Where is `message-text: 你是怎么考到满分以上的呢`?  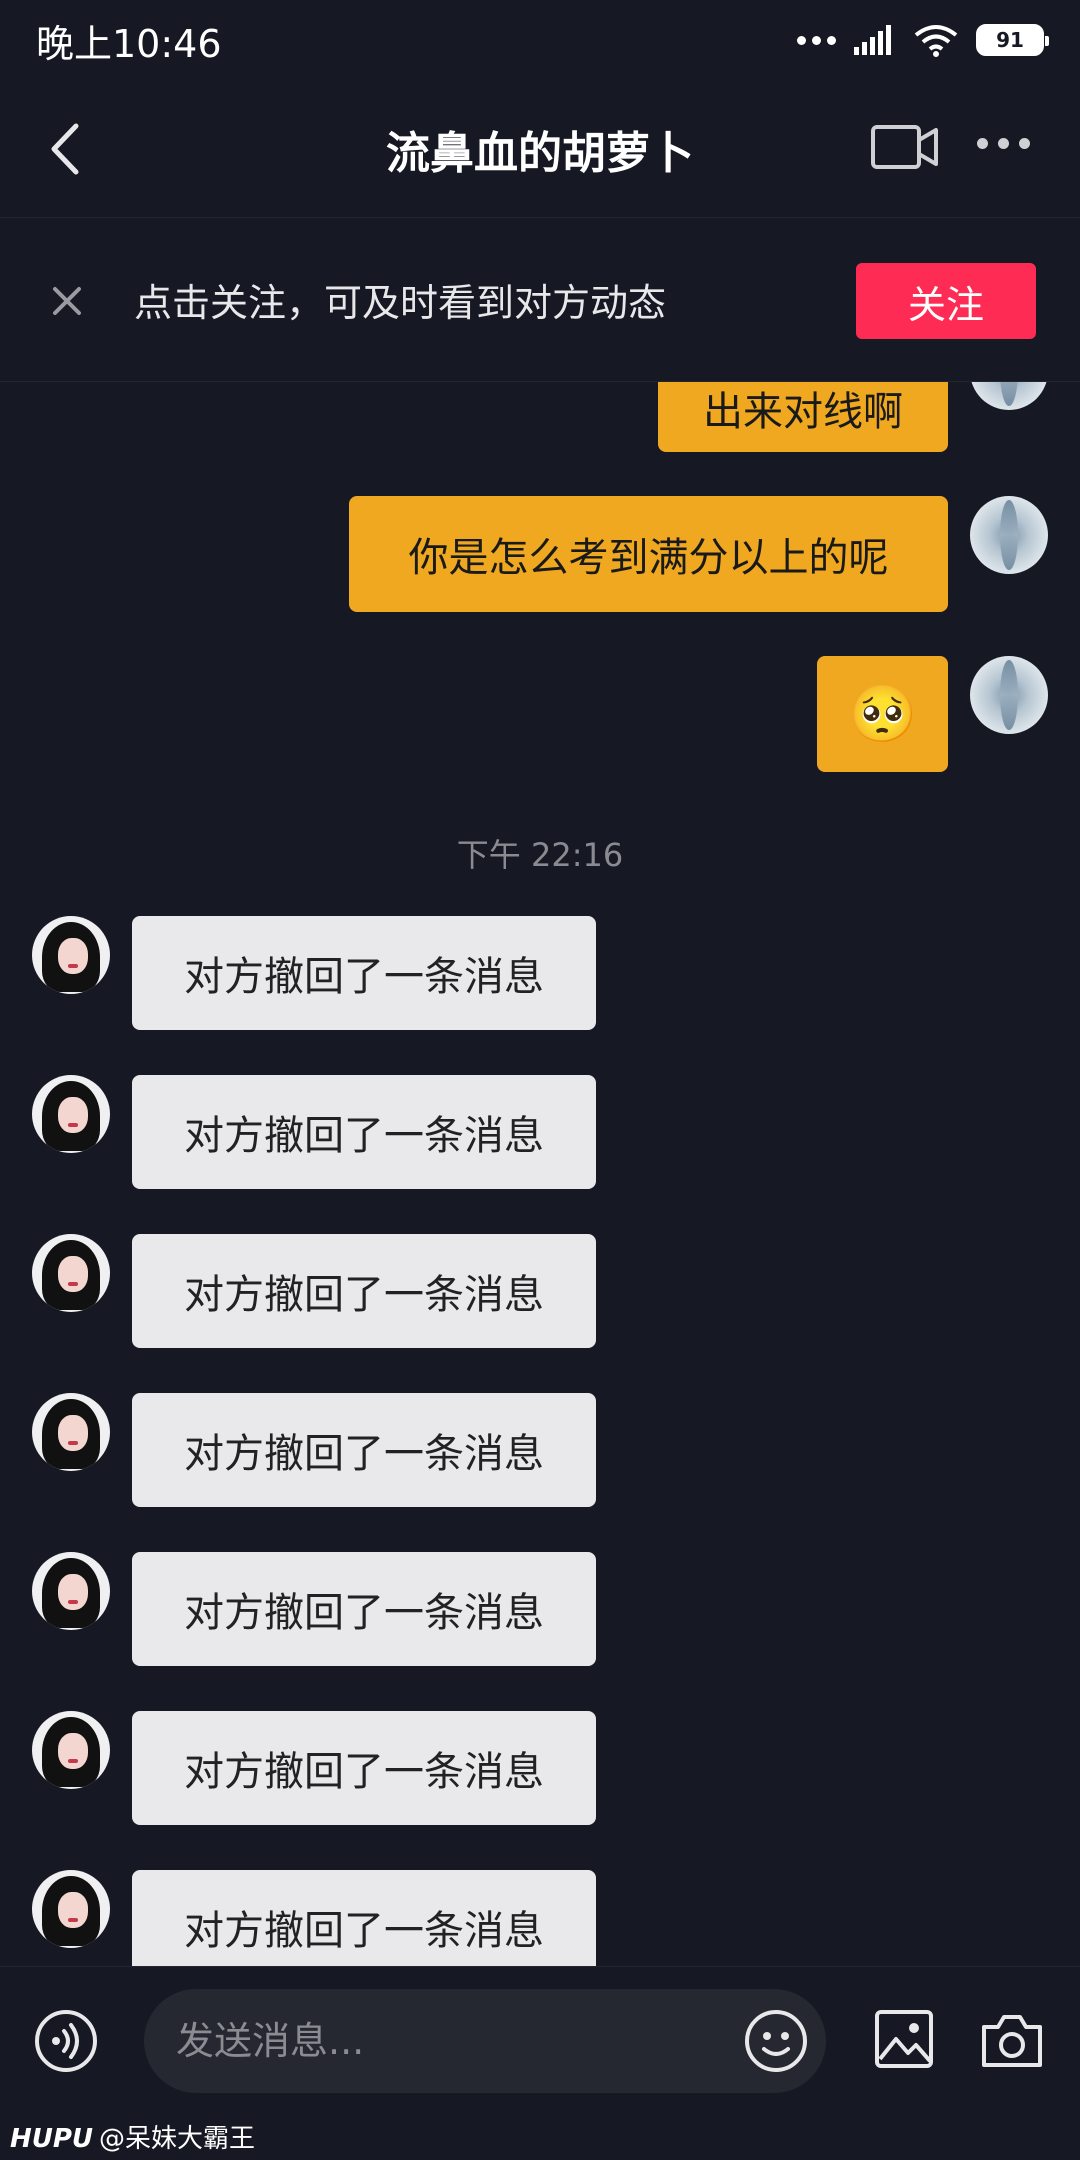 message-text: 你是怎么考到满分以上的呢 is located at coordinates (648, 558).